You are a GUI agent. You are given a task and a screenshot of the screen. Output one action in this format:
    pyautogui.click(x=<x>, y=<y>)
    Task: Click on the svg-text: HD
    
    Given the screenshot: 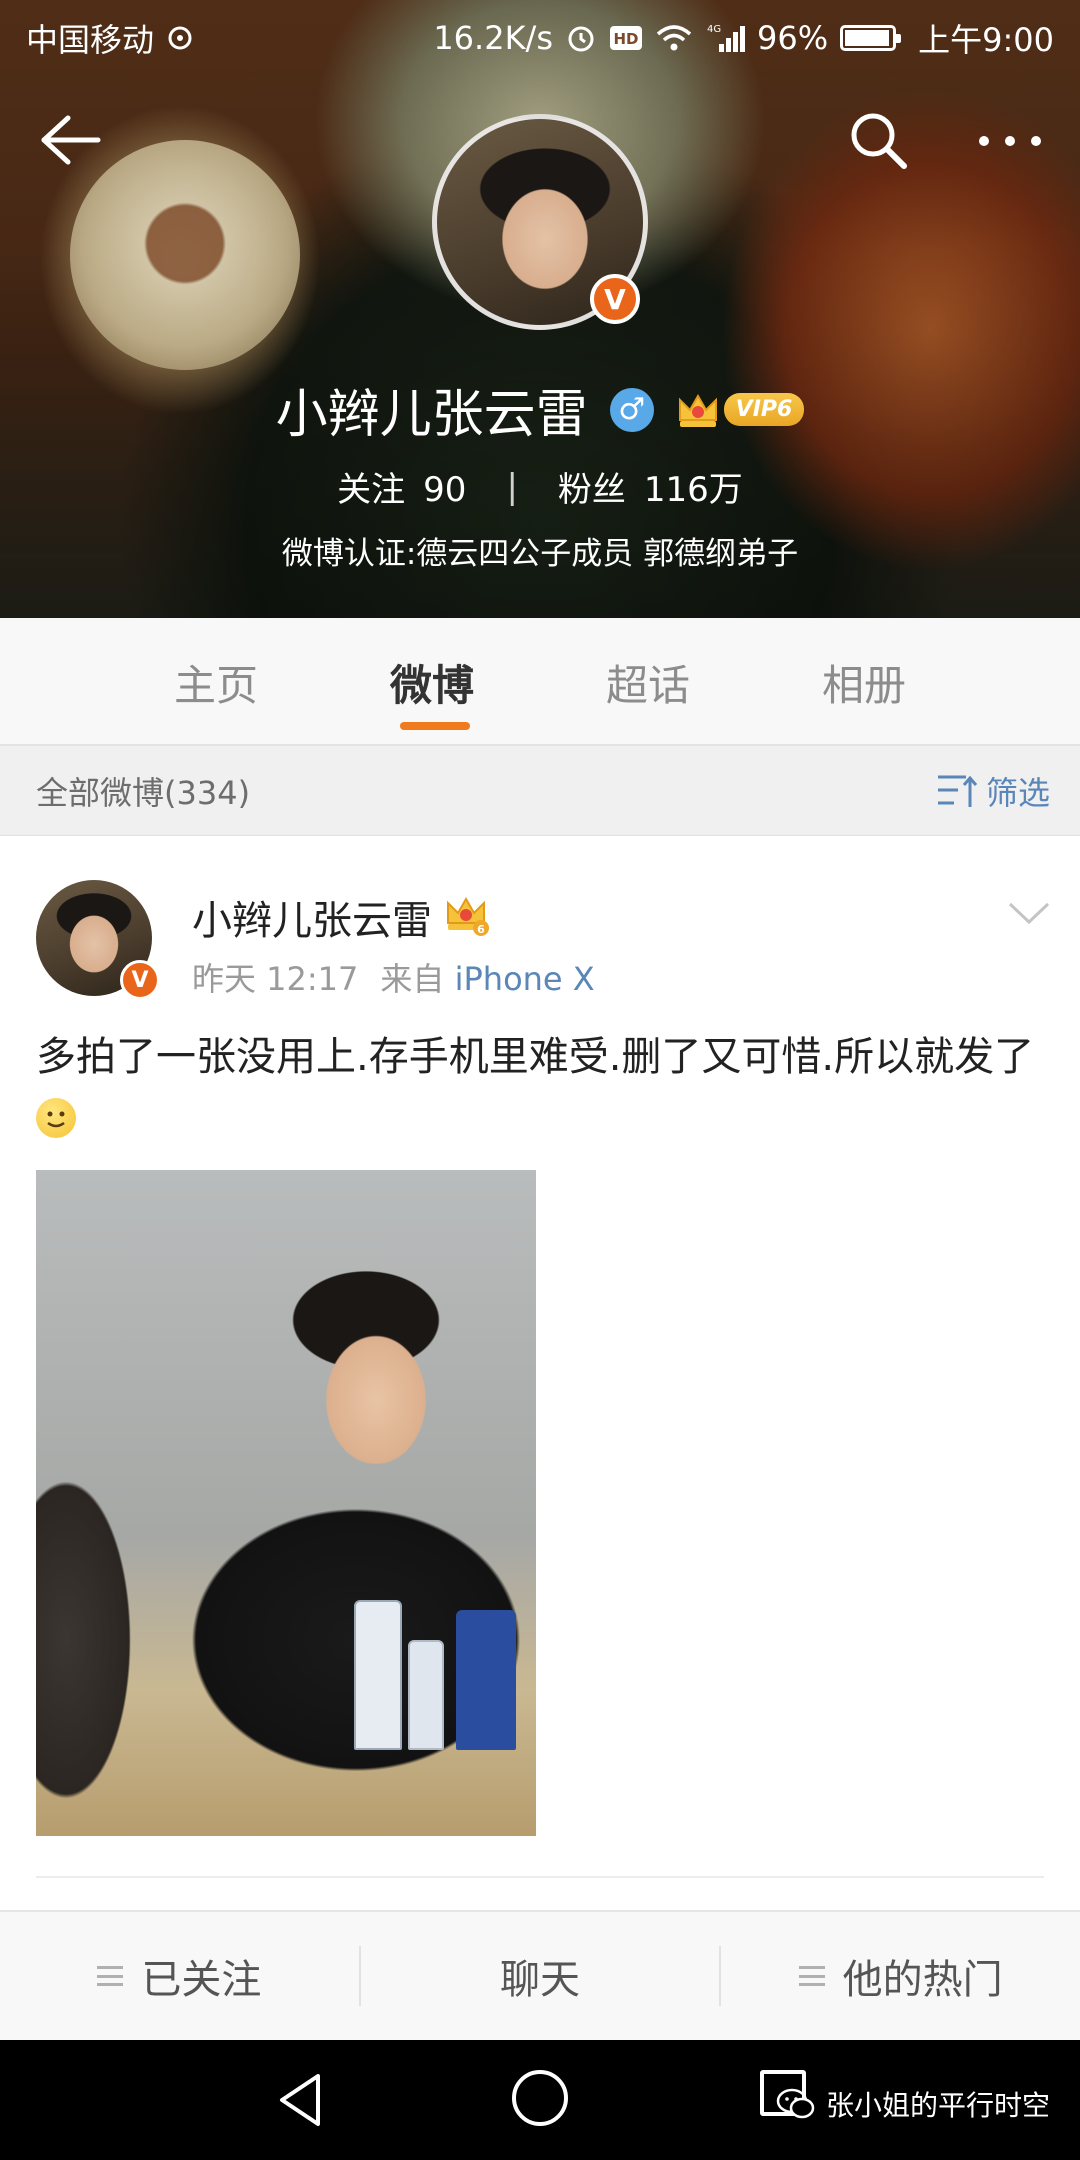 What is the action you would take?
    pyautogui.click(x=625, y=39)
    